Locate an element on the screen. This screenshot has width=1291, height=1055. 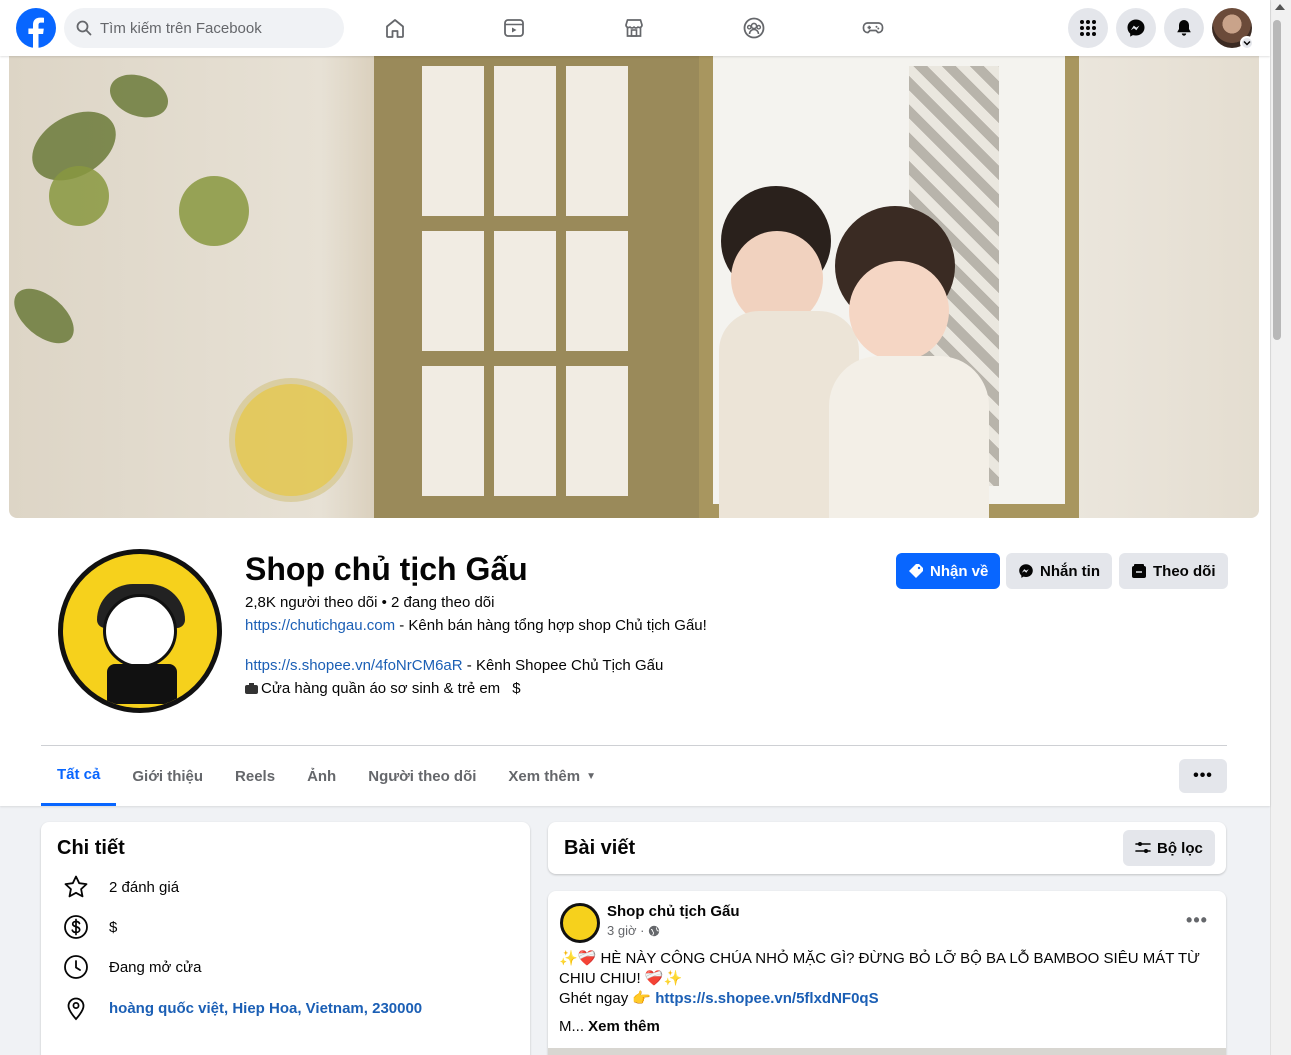
post-options-button: ••• is located at coordinates (1197, 920).